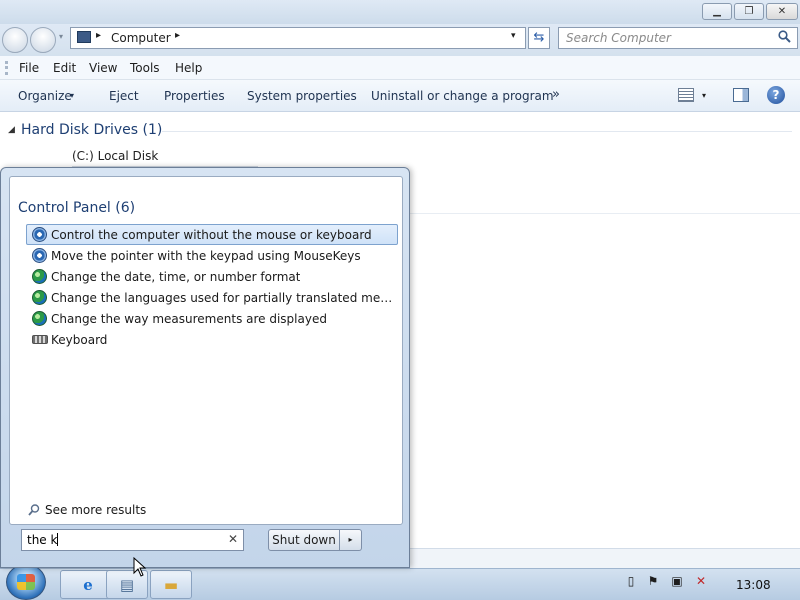  Describe the element at coordinates (212, 339) in the screenshot. I see `result-item: Keyboard` at that location.